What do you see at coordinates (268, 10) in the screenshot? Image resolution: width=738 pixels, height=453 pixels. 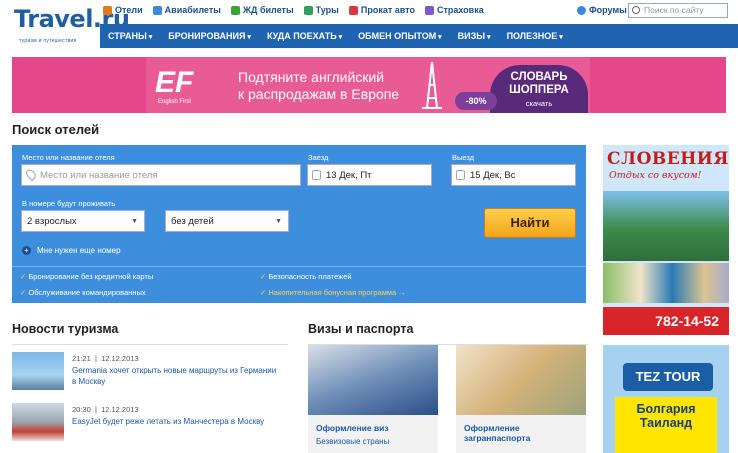 I see `top-link-label: ЖД билеты` at bounding box center [268, 10].